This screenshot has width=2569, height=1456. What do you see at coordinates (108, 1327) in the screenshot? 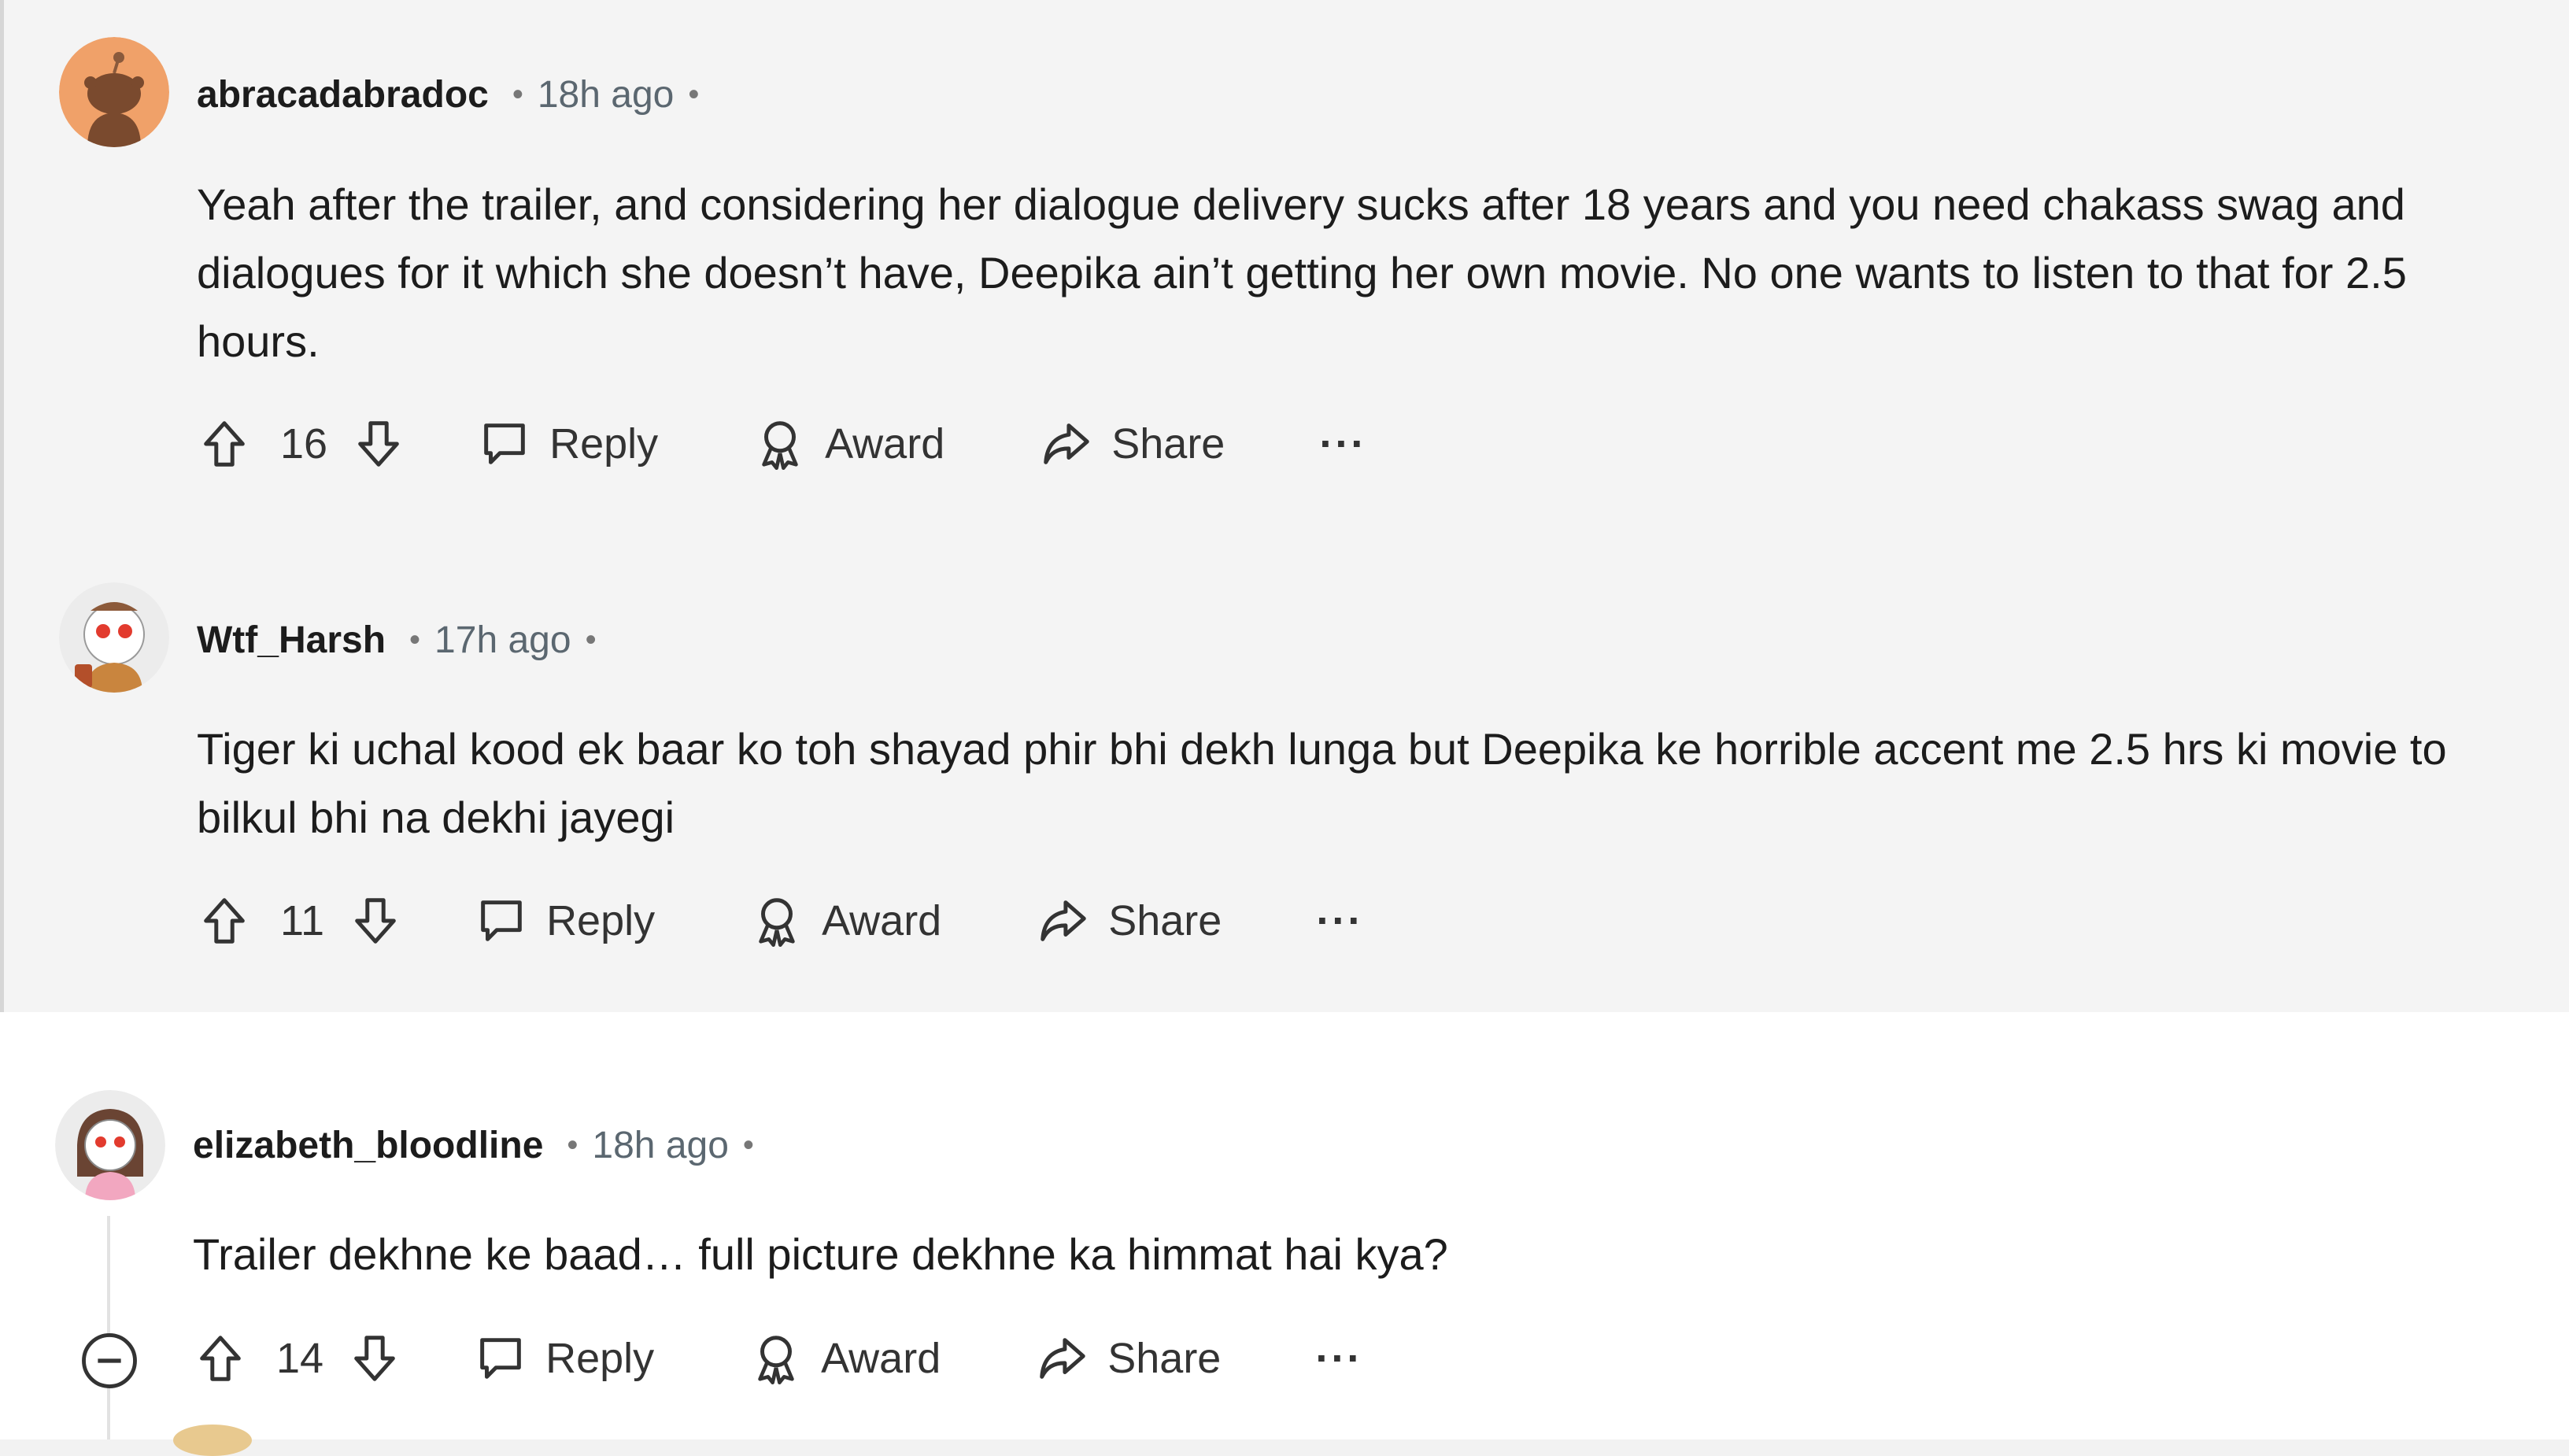
I see `reply-thread-line` at bounding box center [108, 1327].